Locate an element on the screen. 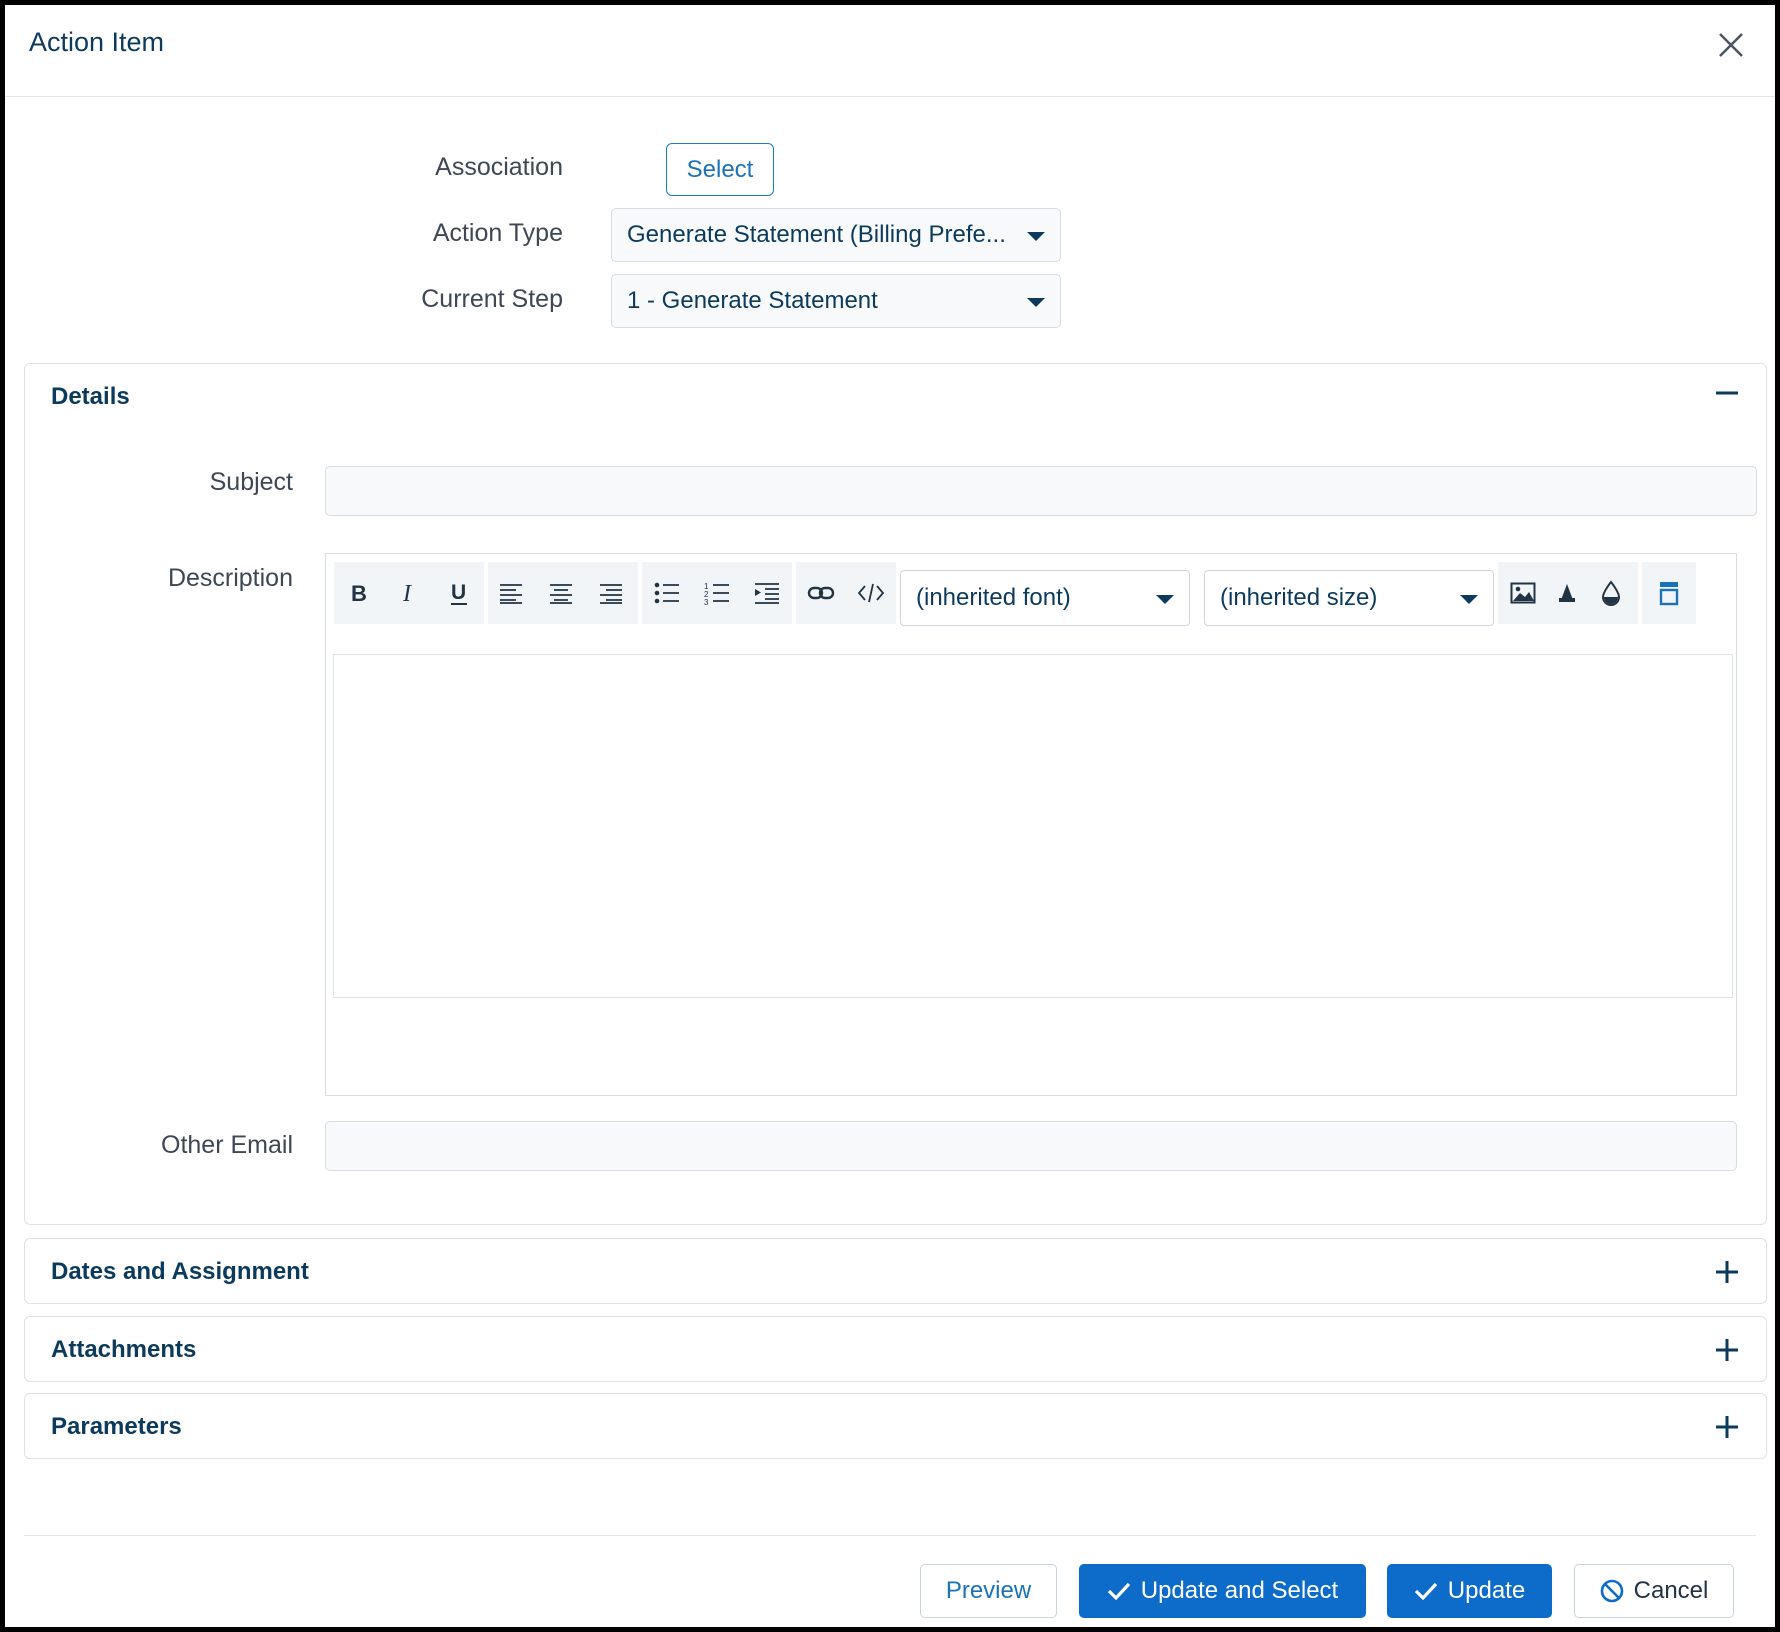 This screenshot has height=1632, width=1780. current-step-label: Current Step is located at coordinates (492, 299).